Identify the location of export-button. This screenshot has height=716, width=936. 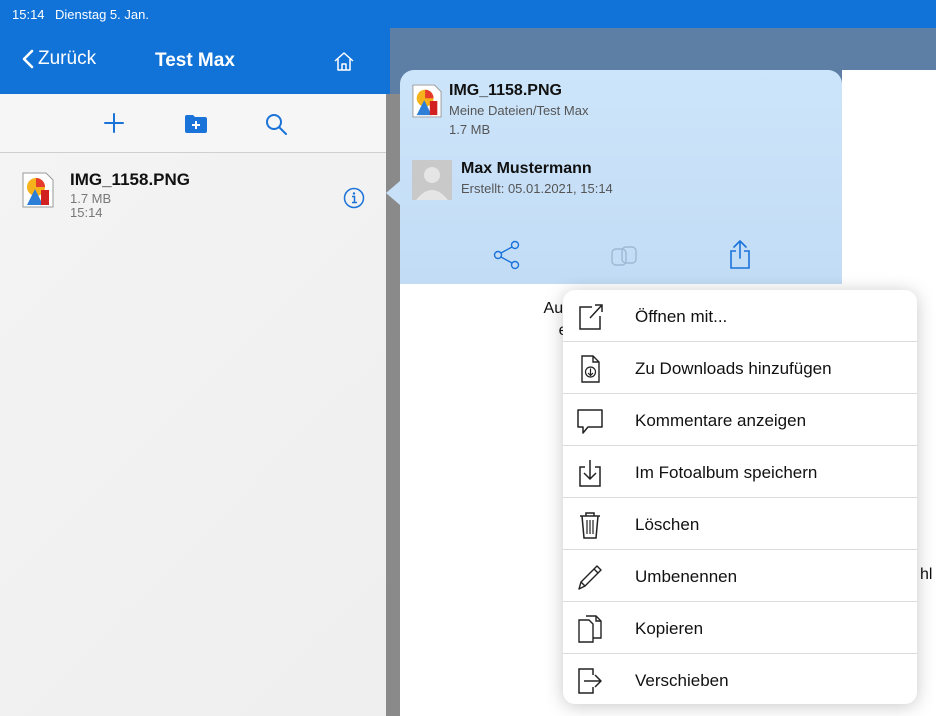
(740, 256).